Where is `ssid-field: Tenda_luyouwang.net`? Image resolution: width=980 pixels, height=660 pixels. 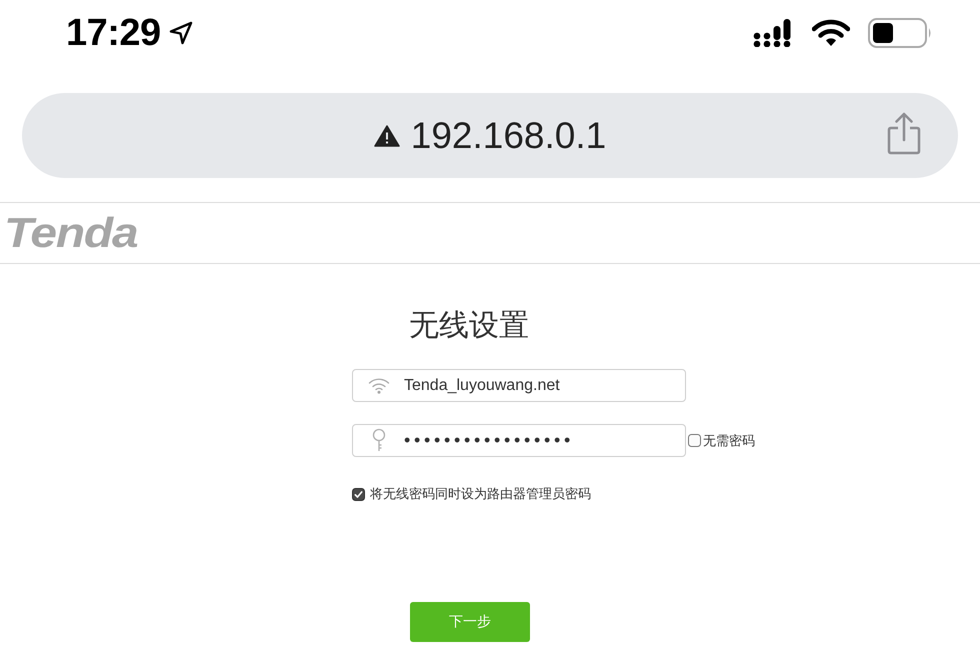 ssid-field: Tenda_luyouwang.net is located at coordinates (519, 385).